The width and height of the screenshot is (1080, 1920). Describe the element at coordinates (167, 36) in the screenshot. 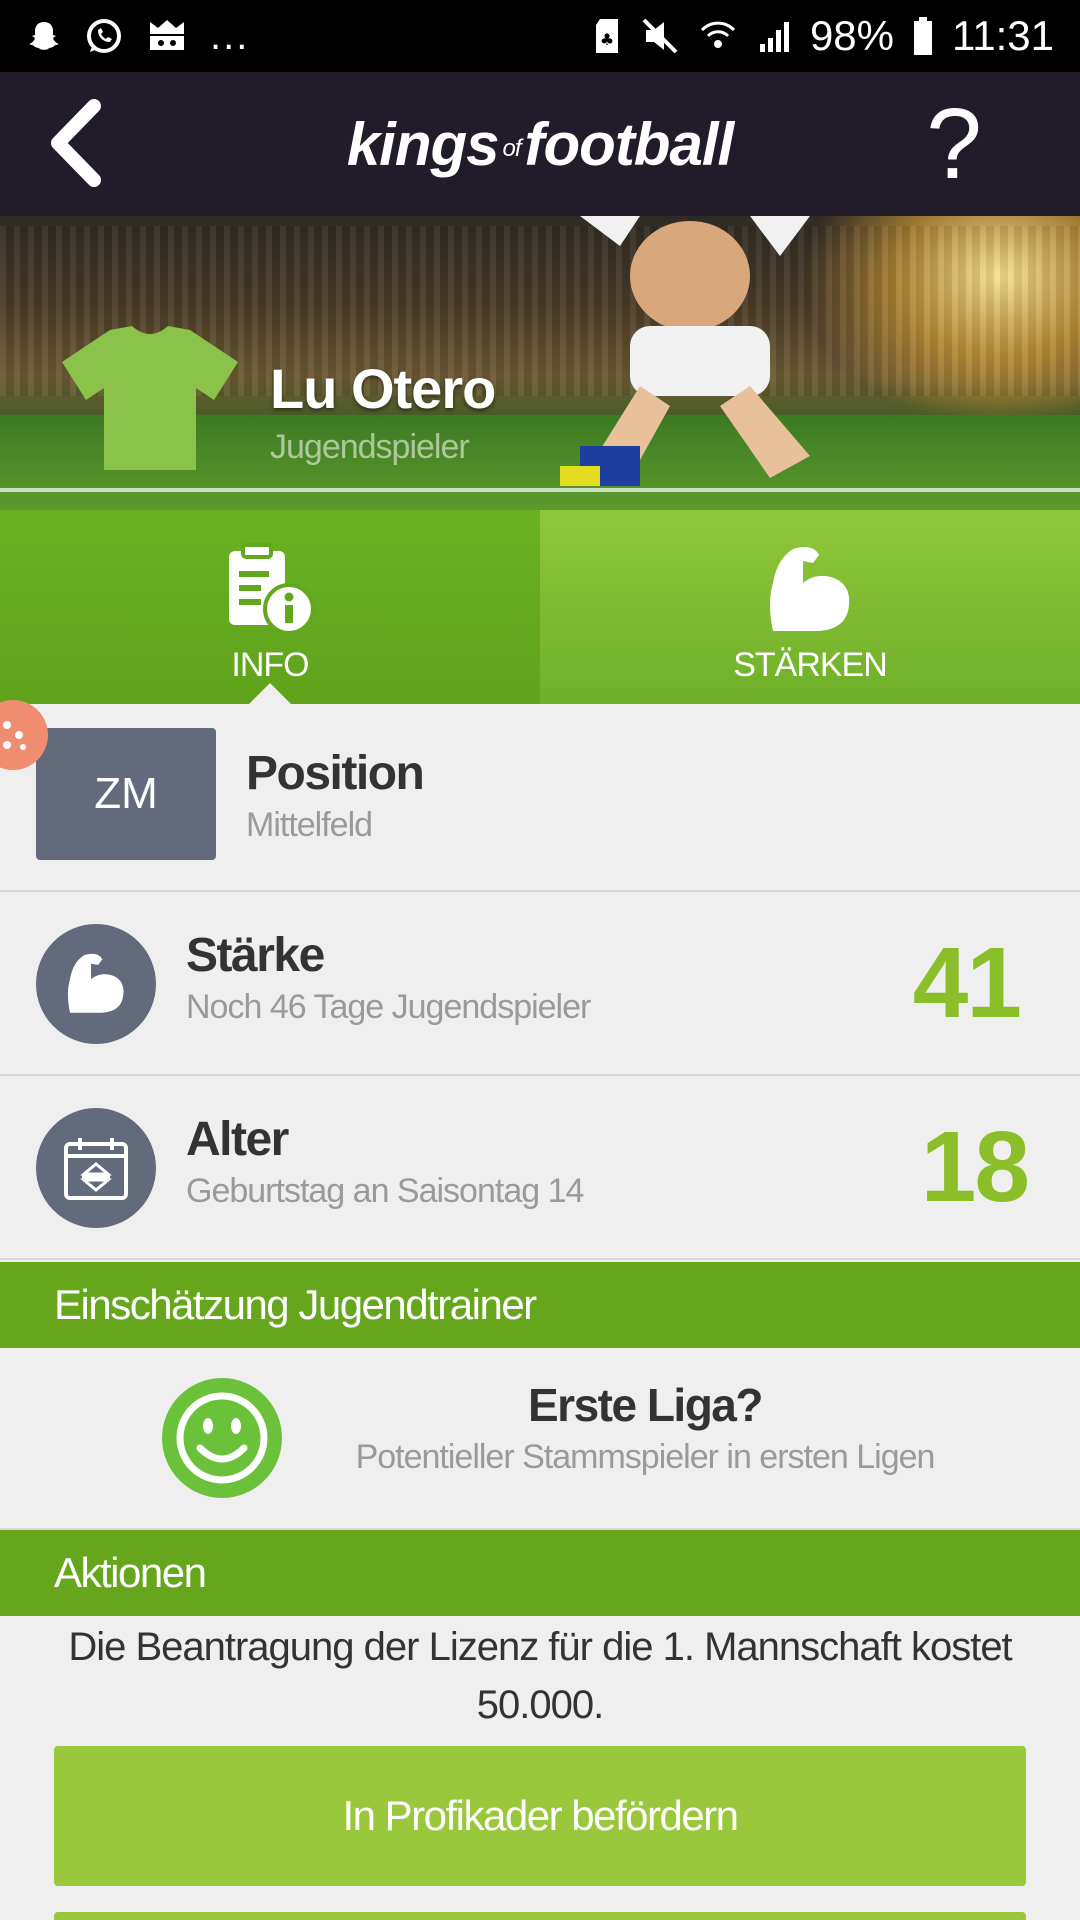

I see `game-icon` at that location.